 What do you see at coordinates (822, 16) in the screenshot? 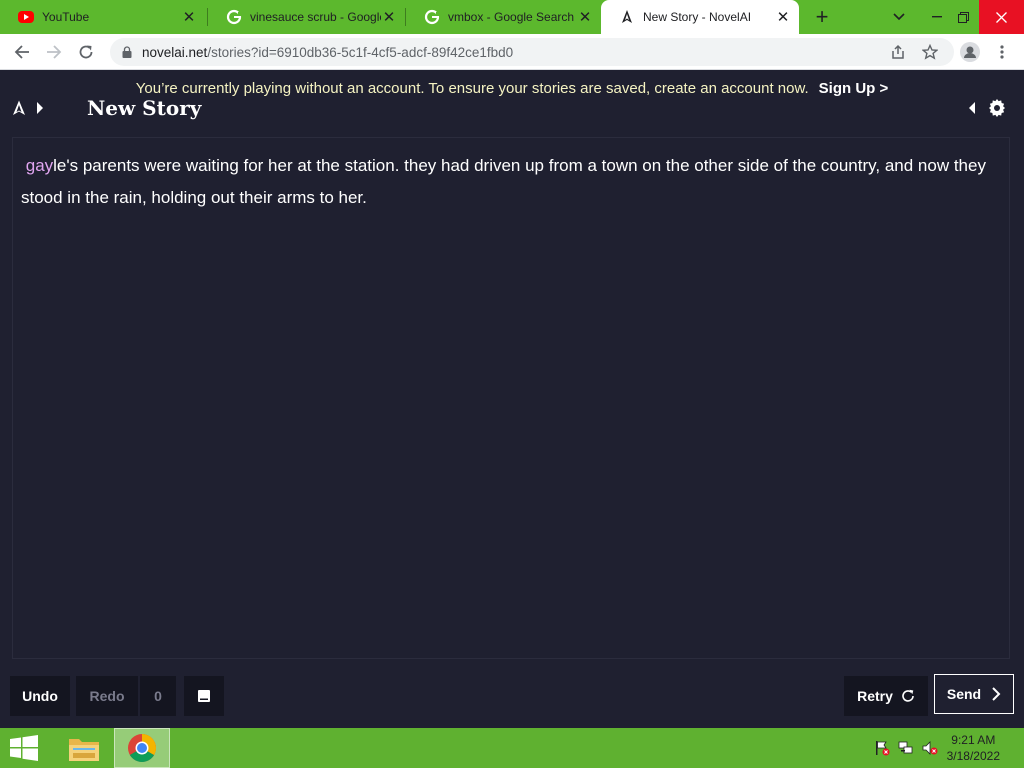
I see `new-tab-button: +` at bounding box center [822, 16].